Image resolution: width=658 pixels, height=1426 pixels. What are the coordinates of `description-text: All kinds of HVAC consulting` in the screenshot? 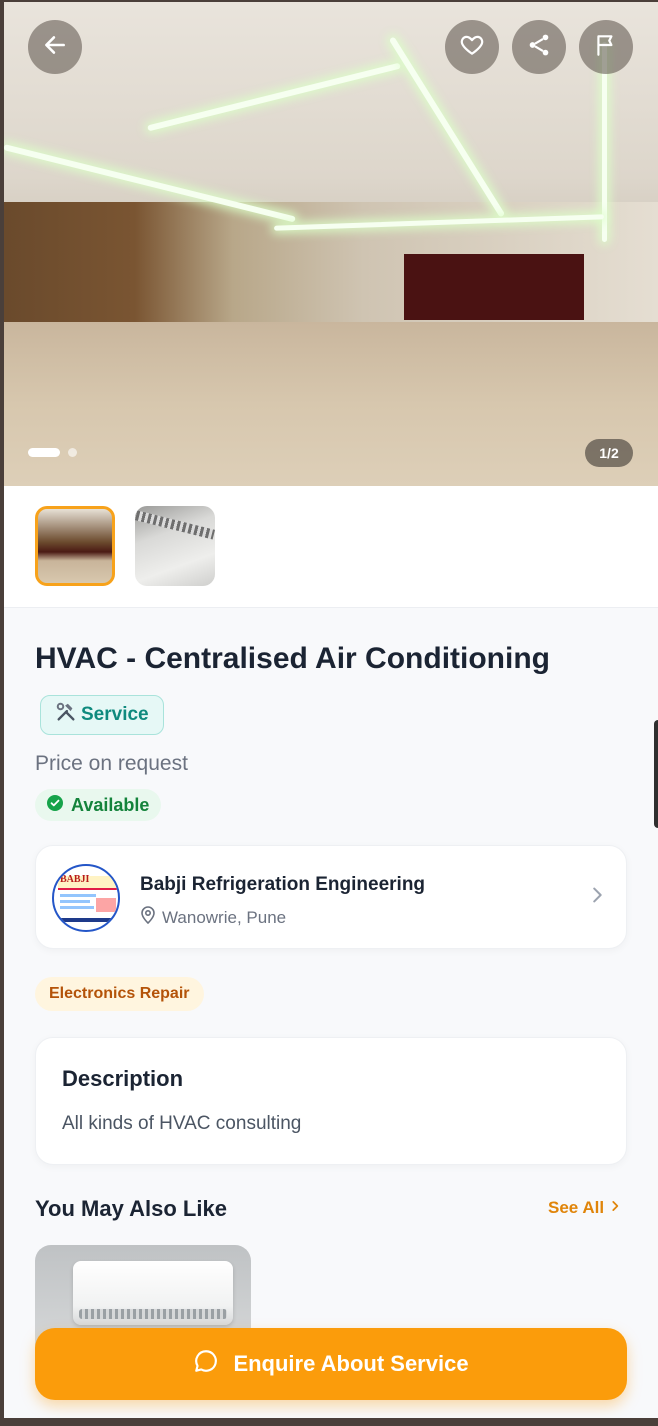 It's located at (182, 1123).